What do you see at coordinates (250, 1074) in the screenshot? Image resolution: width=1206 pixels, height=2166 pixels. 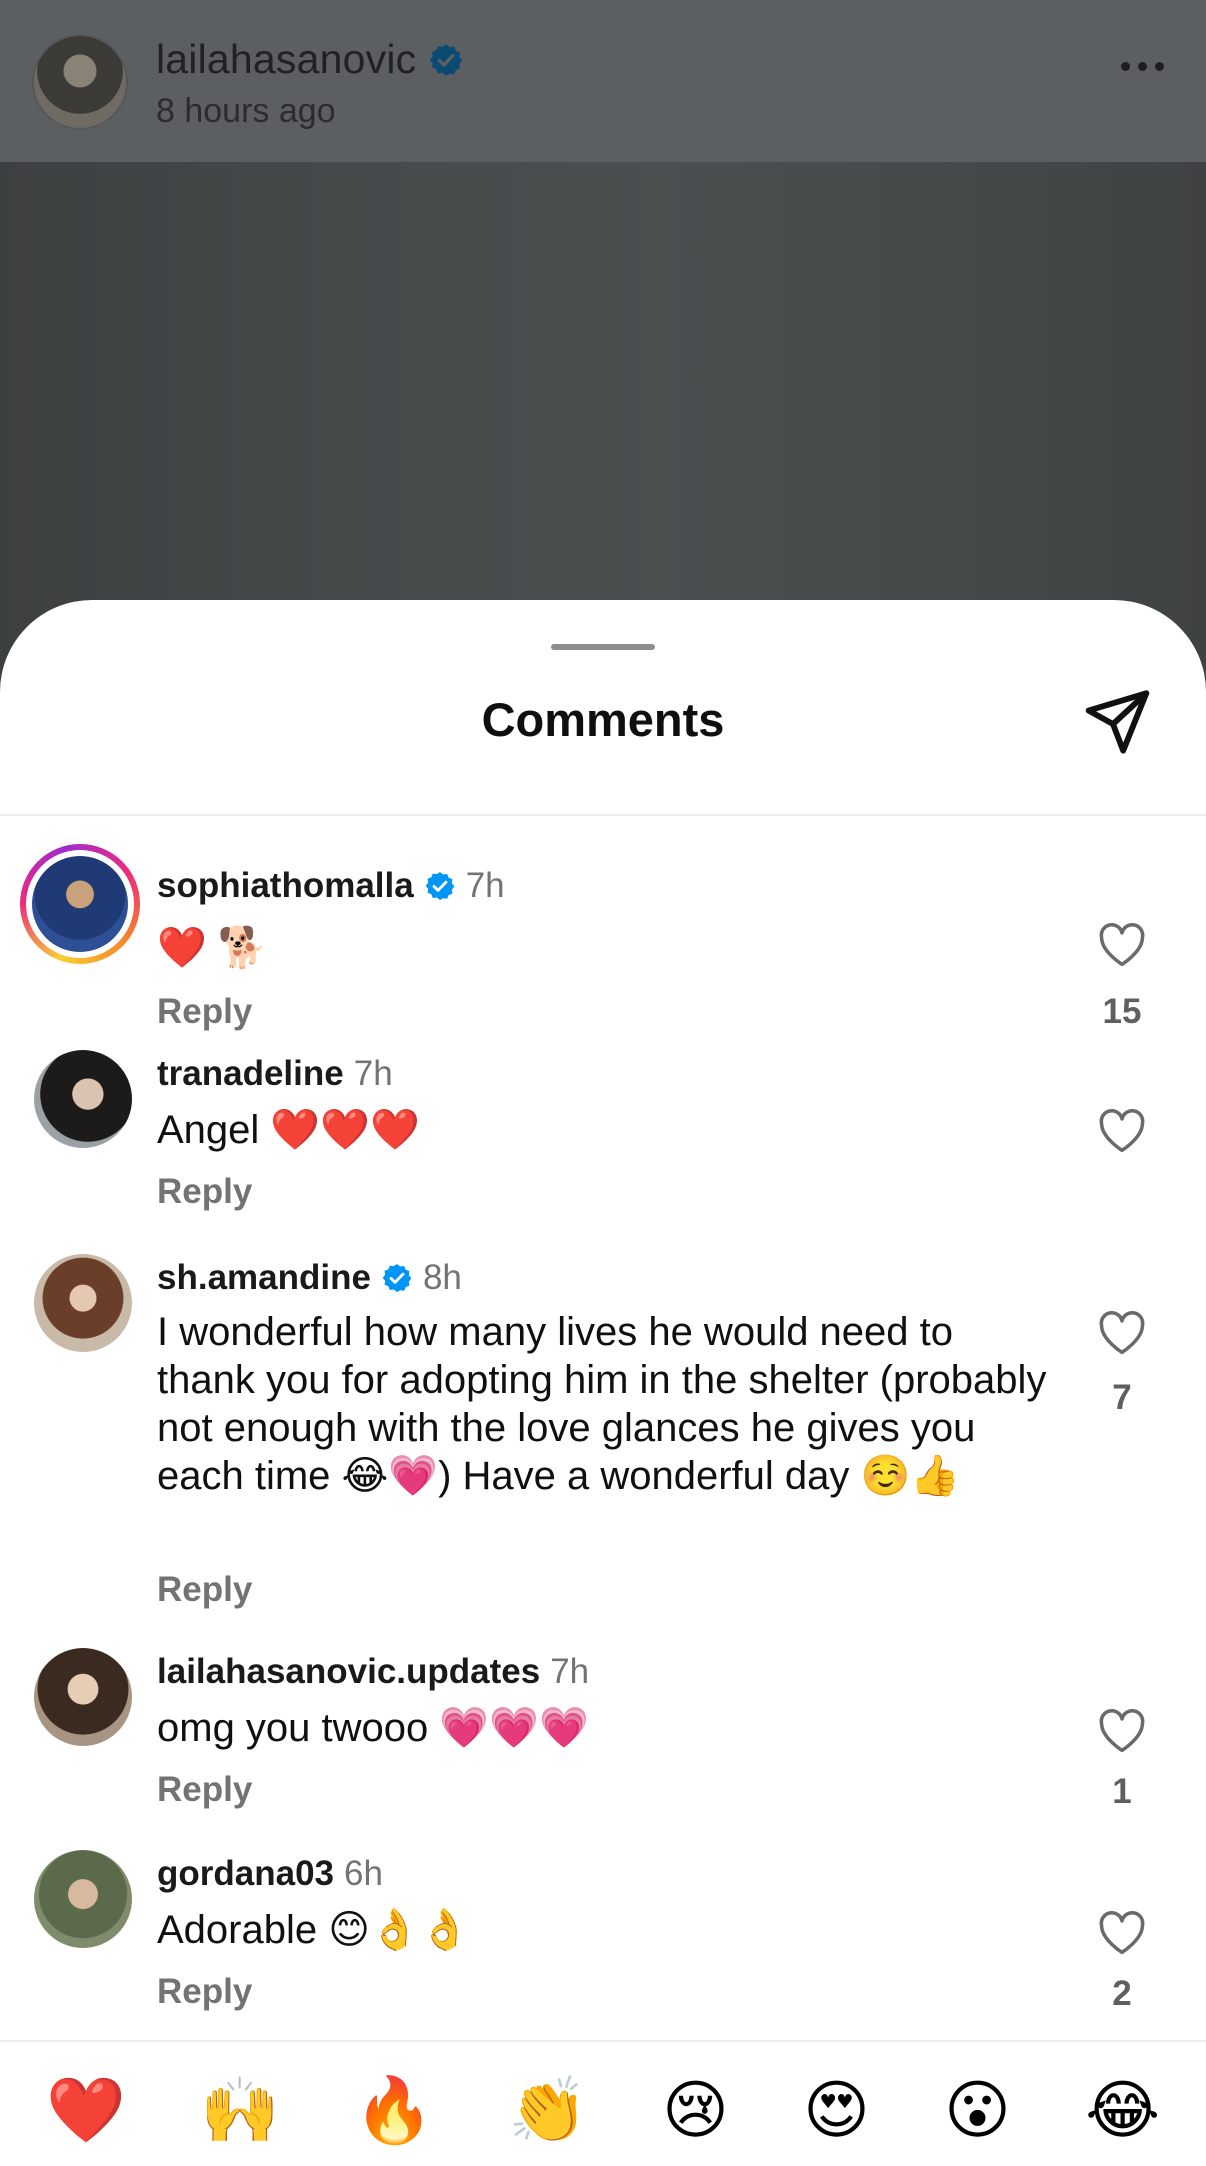 I see `commenter-username: tranadeline` at bounding box center [250, 1074].